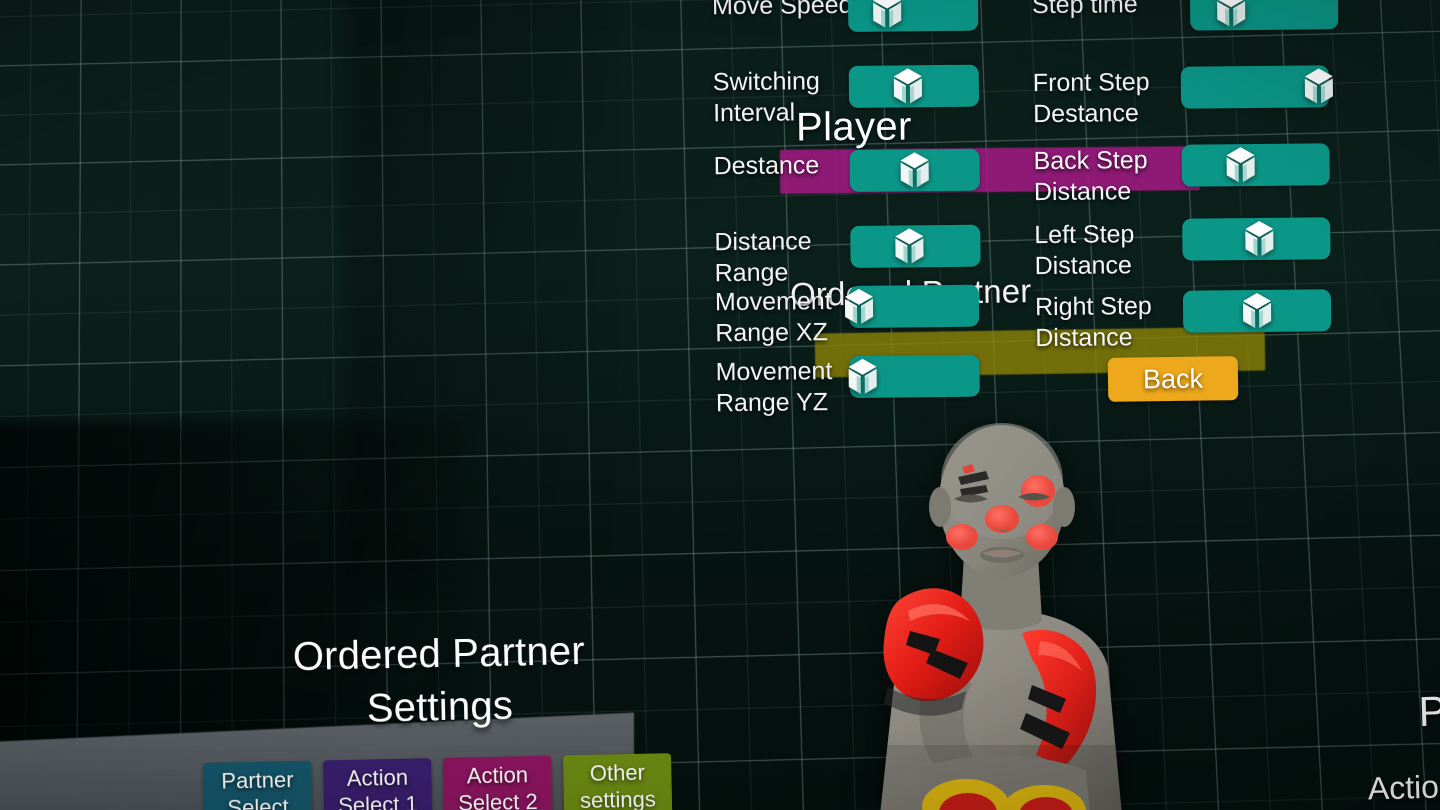 The width and height of the screenshot is (1440, 810). What do you see at coordinates (1090, 176) in the screenshot?
I see `slider-label: Back Step Distance` at bounding box center [1090, 176].